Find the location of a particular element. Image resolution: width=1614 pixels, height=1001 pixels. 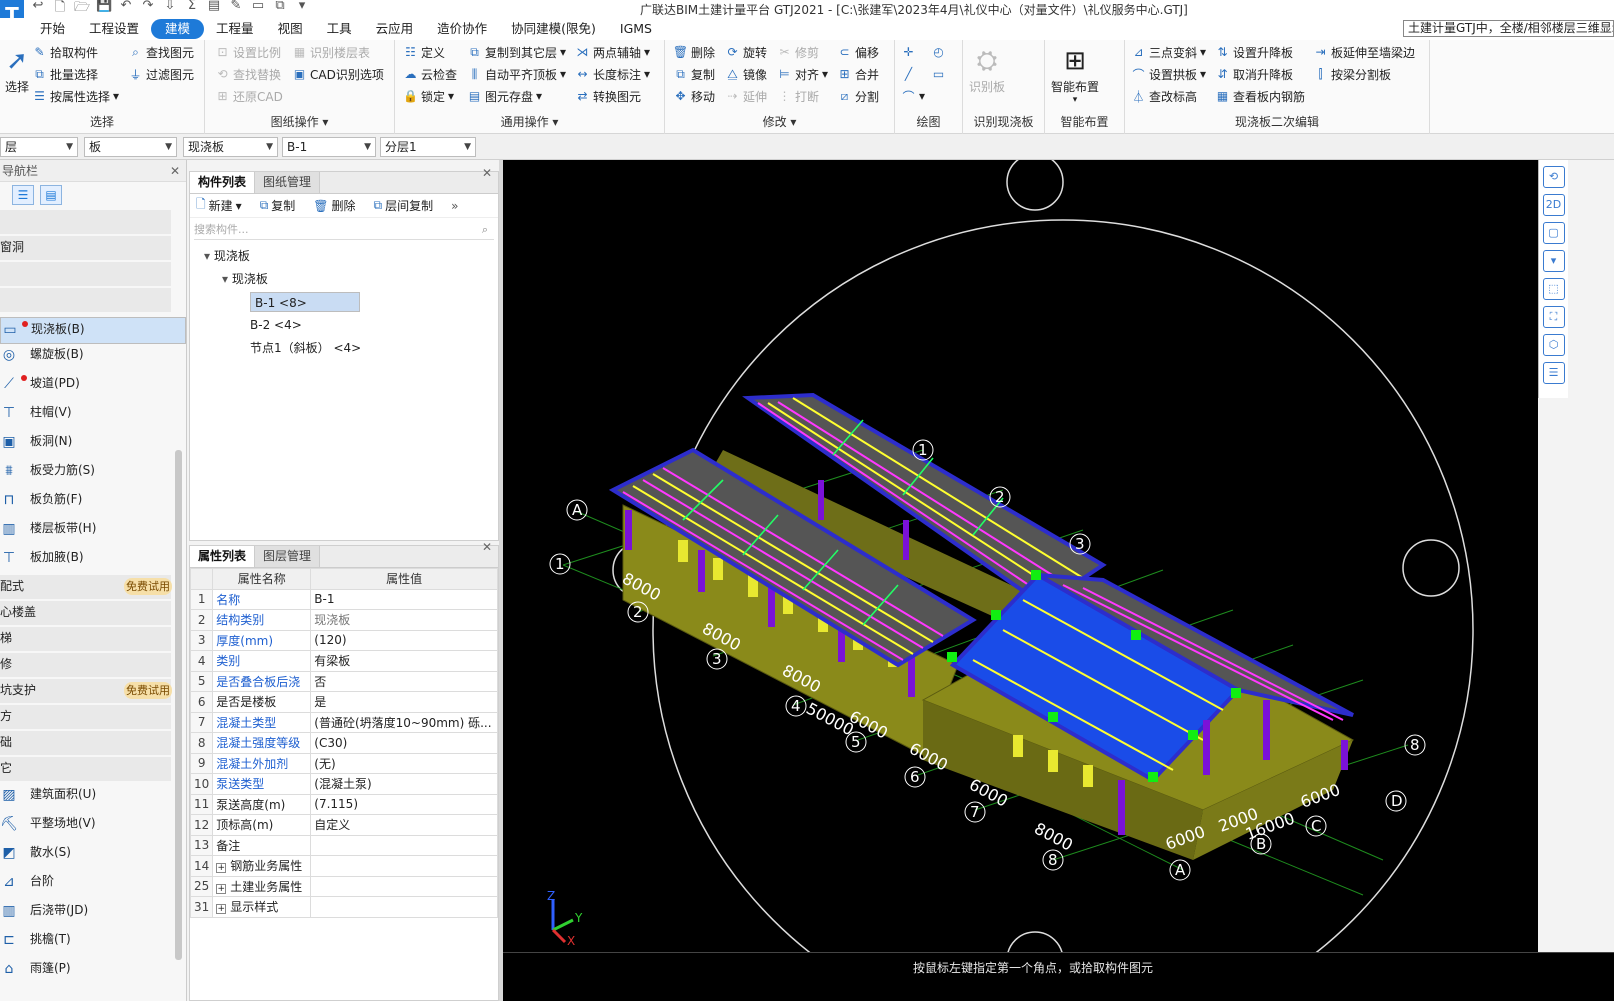

menu-4: 视图 is located at coordinates (290, 29).